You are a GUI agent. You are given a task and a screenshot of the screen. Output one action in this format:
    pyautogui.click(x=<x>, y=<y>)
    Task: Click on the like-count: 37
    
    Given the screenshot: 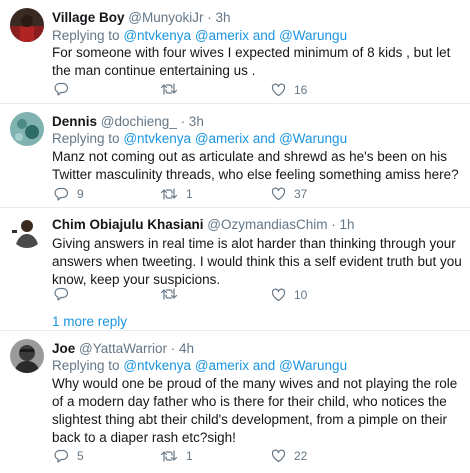 What is the action you would take?
    pyautogui.click(x=301, y=194)
    